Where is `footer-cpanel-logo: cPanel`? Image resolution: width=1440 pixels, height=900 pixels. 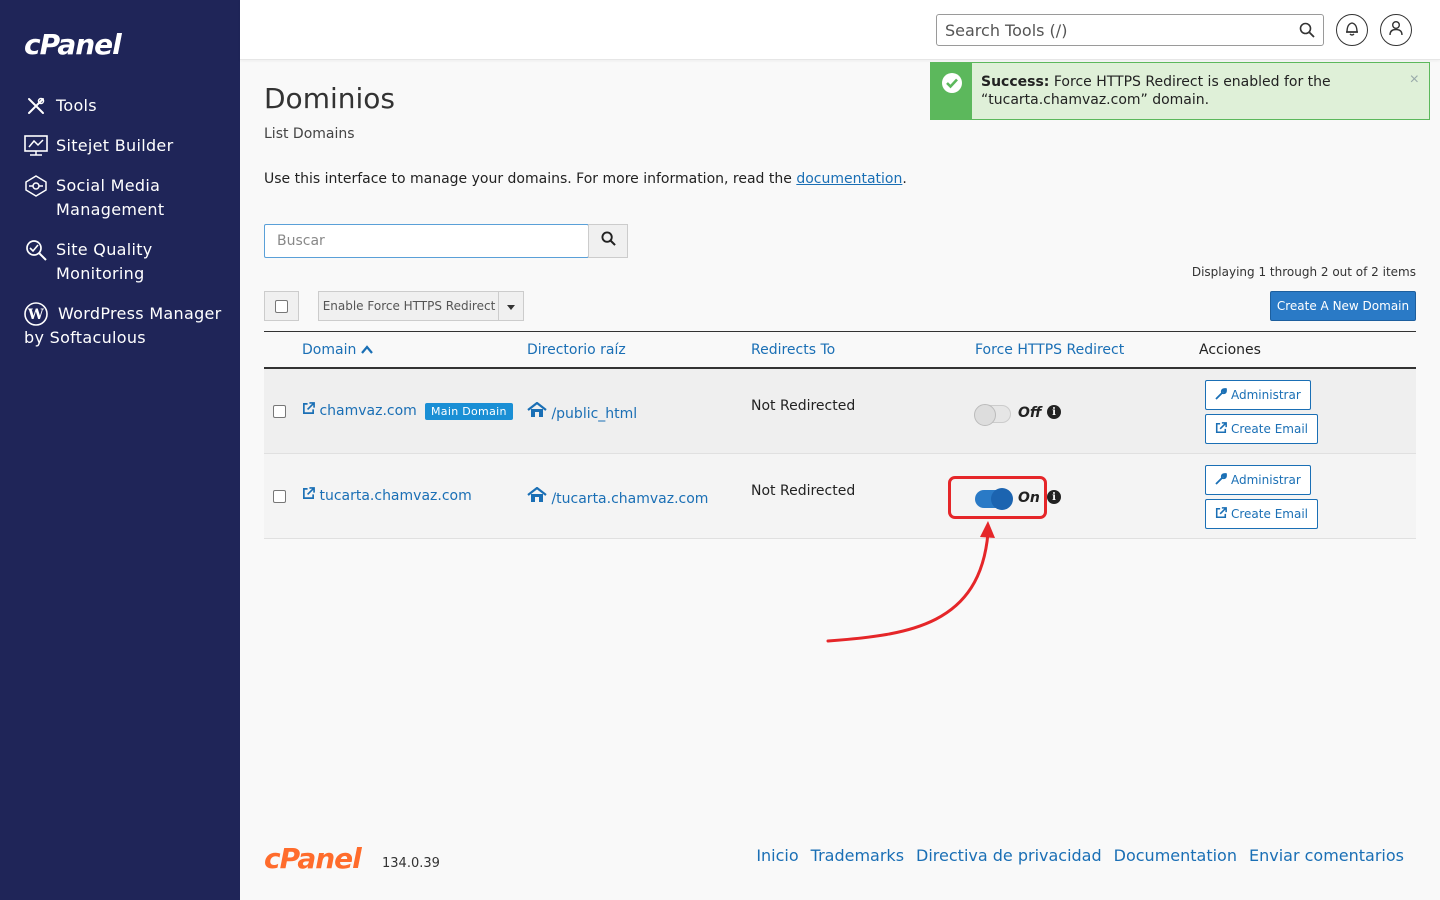
footer-cpanel-logo: cPanel is located at coordinates (313, 858).